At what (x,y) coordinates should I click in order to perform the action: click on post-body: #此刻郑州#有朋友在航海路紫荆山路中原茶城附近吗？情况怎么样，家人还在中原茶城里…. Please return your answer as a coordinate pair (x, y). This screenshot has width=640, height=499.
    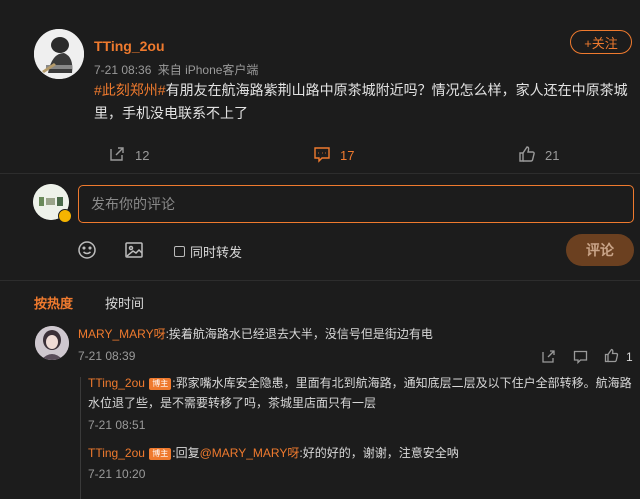
    Looking at the image, I should click on (364, 102).